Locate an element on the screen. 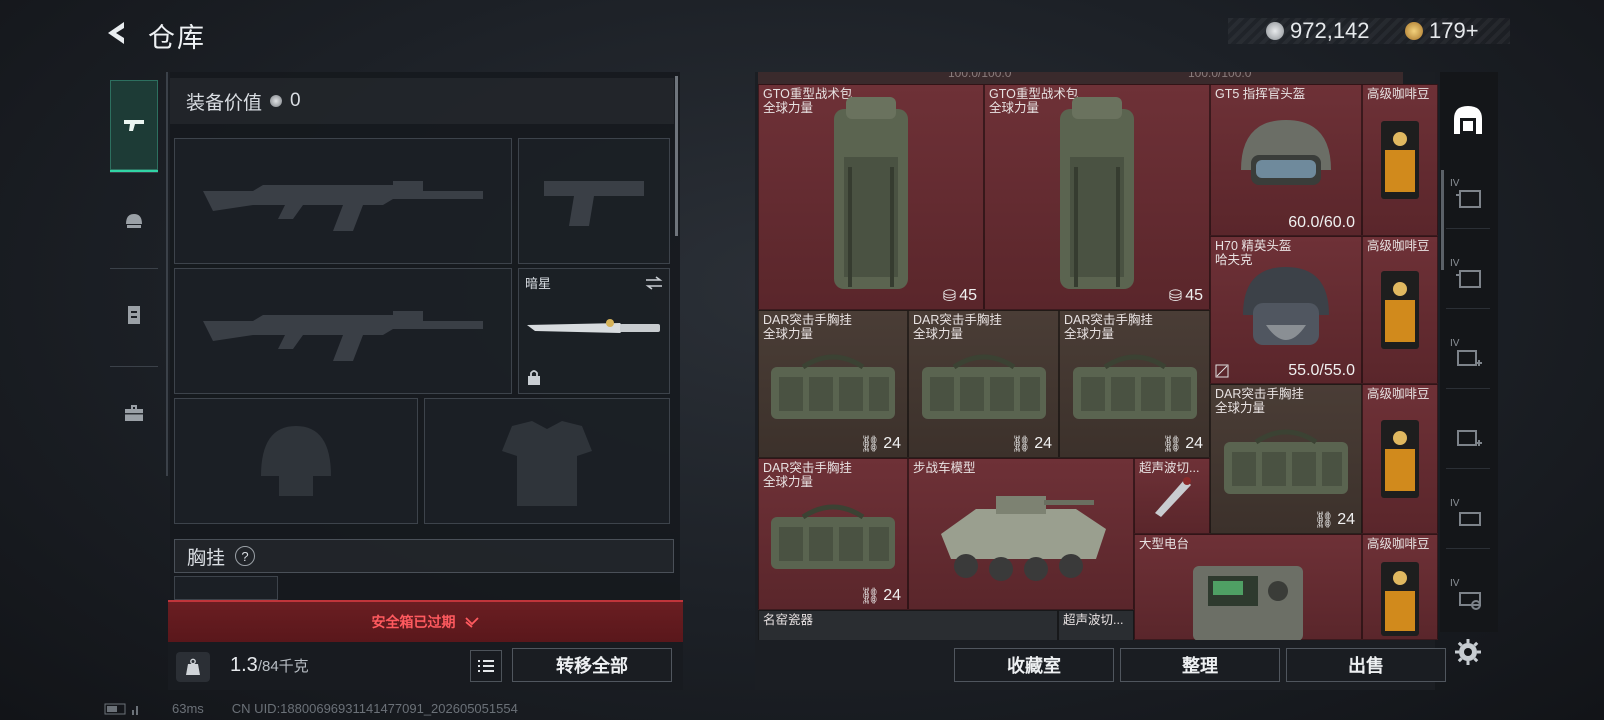 The width and height of the screenshot is (1604, 720). list-view-button is located at coordinates (486, 666).